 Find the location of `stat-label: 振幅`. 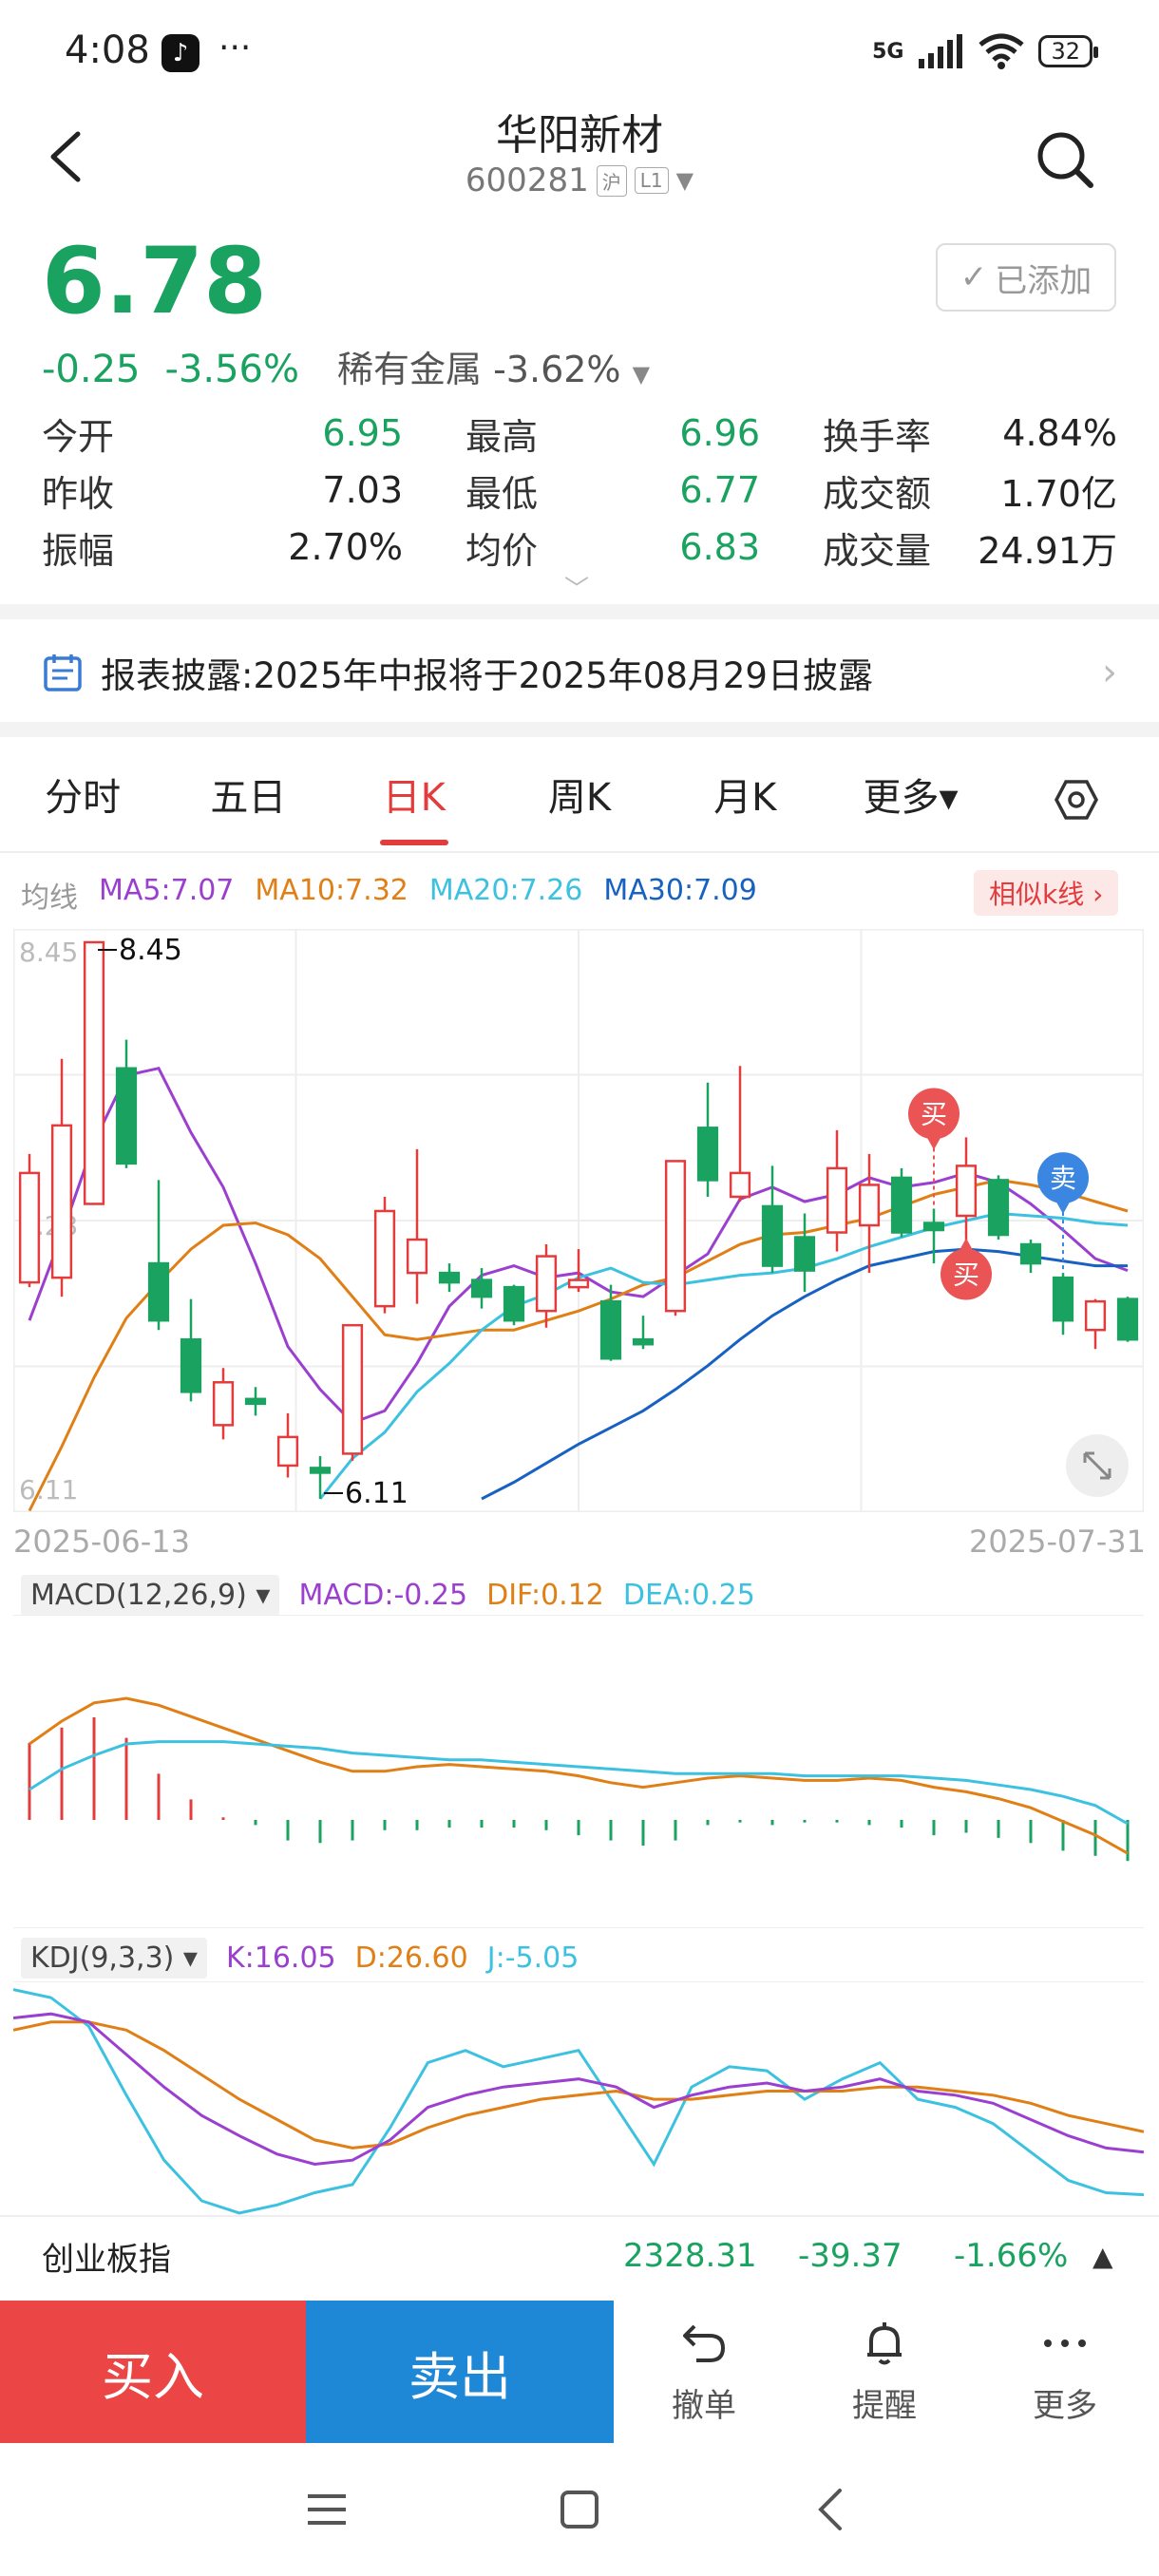

stat-label: 振幅 is located at coordinates (78, 550).